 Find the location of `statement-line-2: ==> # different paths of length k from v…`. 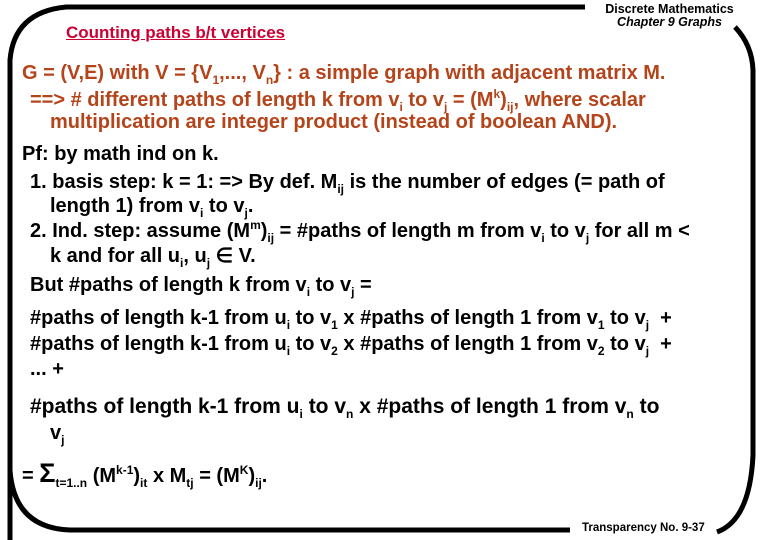

statement-line-2: ==> # different paths of length k from v… is located at coordinates (338, 100).